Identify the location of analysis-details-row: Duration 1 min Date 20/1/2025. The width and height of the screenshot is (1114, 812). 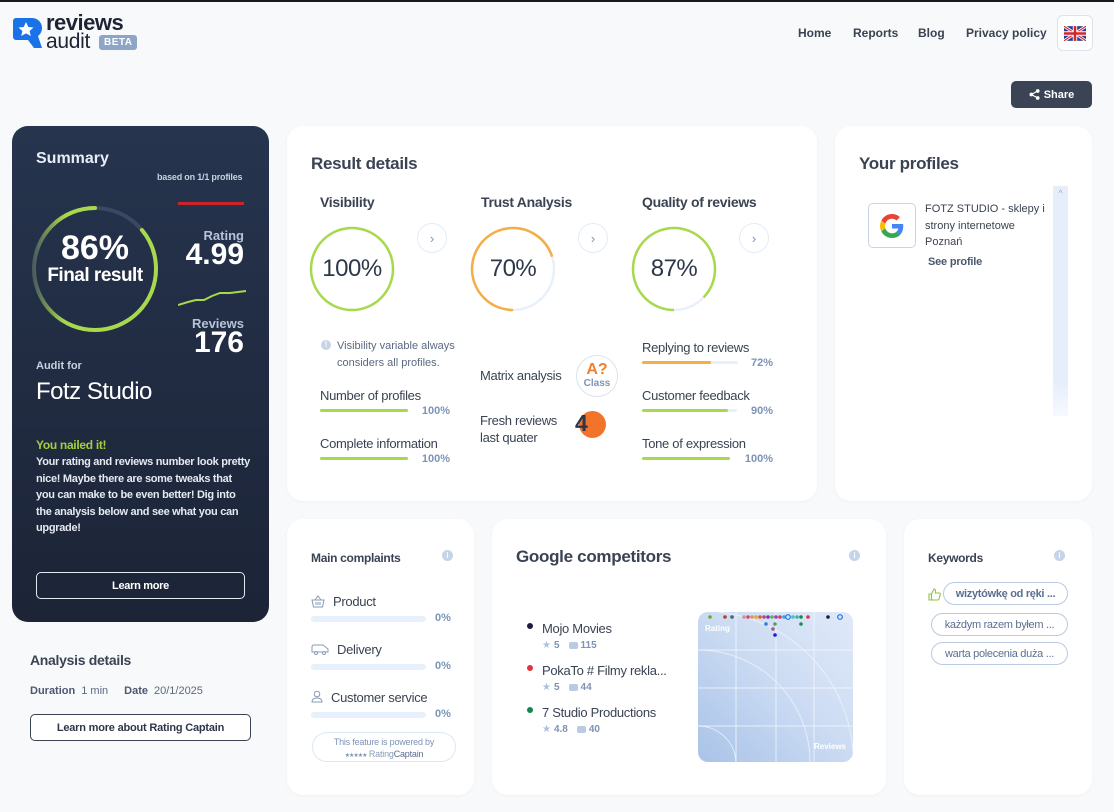
(116, 691).